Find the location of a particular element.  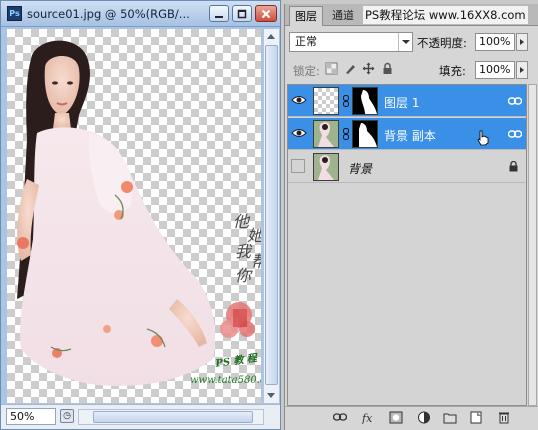

adjustment-layer-icon is located at coordinates (424, 417).